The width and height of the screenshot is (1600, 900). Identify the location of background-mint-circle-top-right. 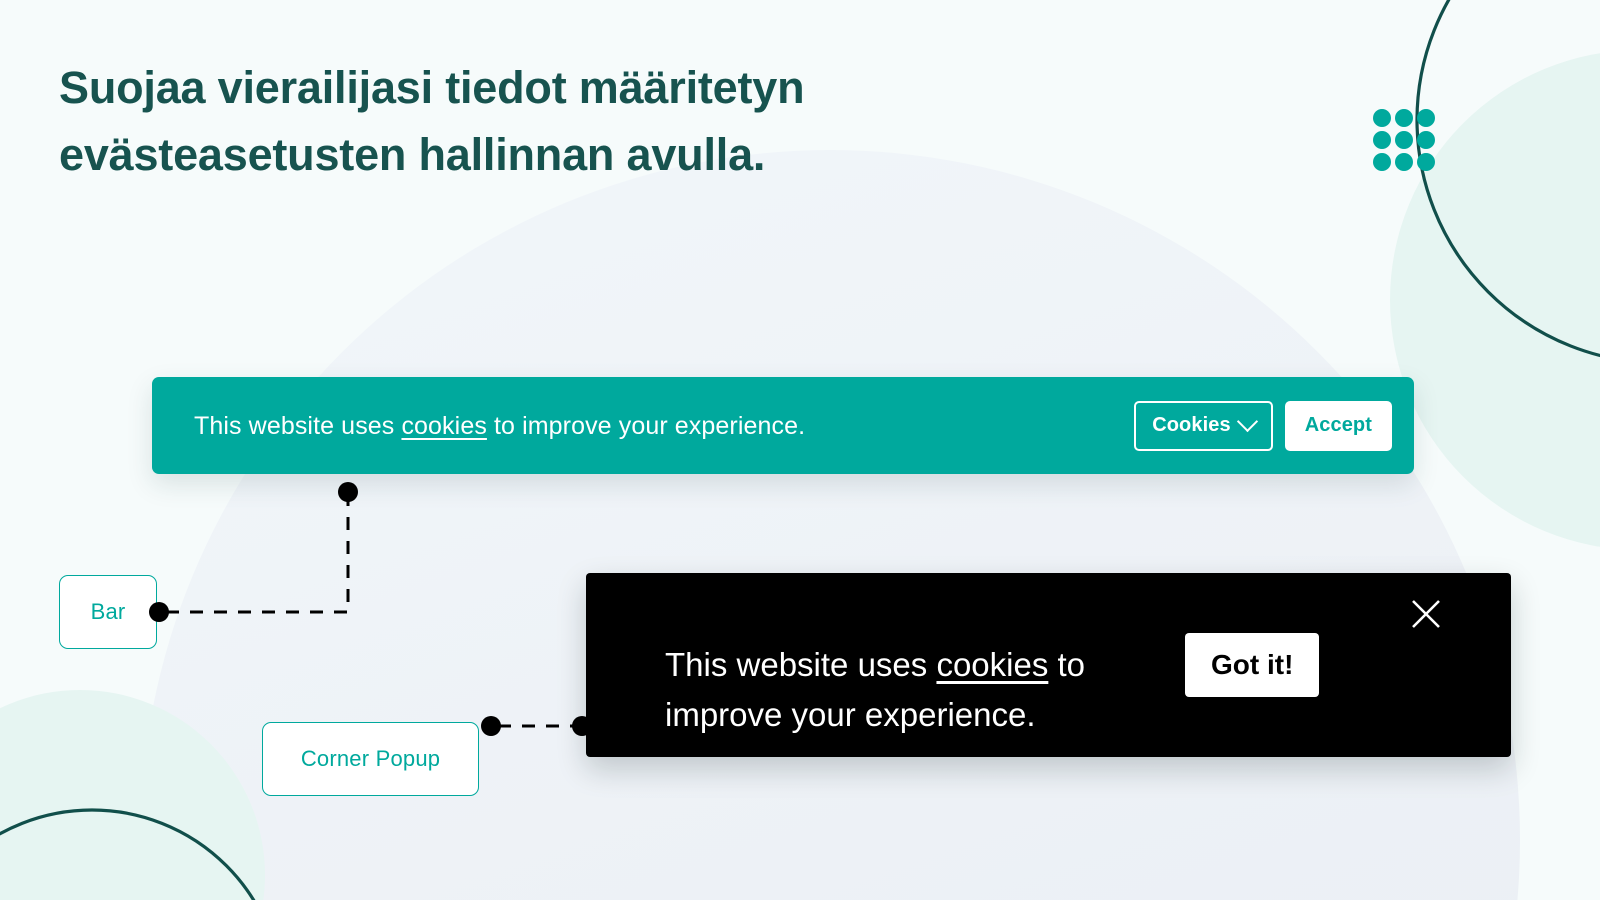
(1495, 300).